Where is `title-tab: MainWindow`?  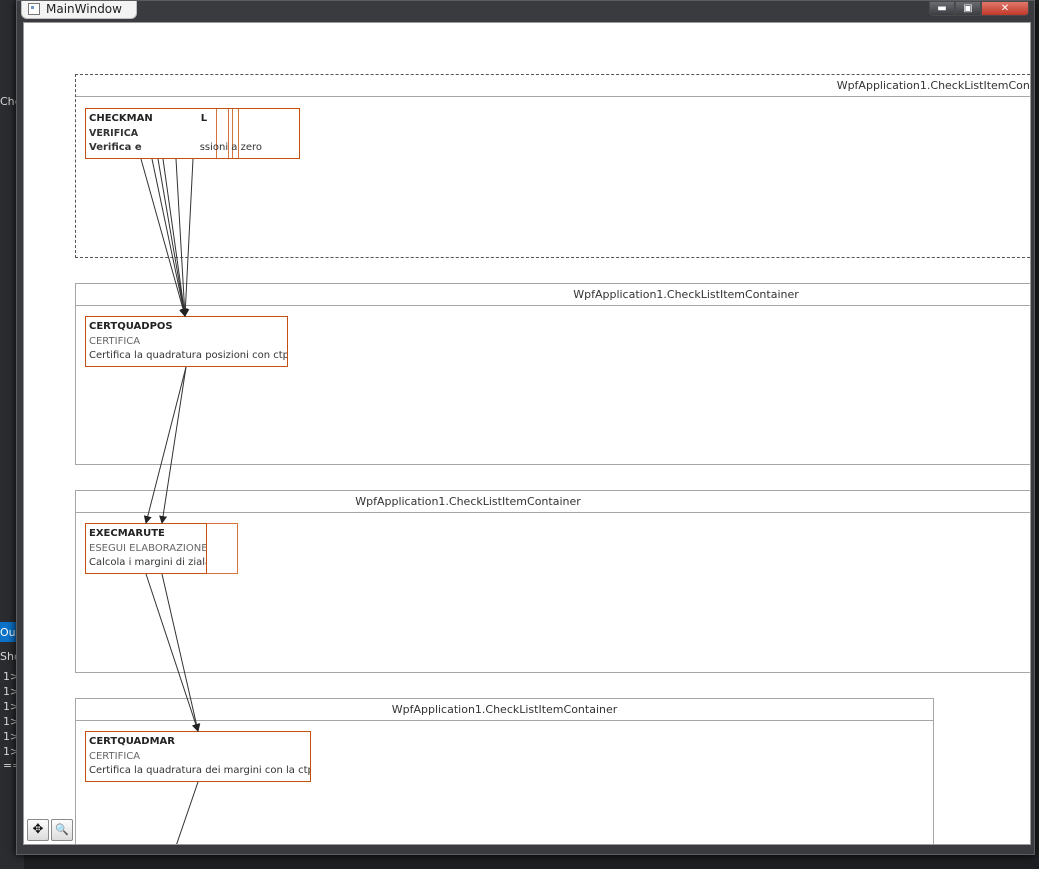 title-tab: MainWindow is located at coordinates (79, 10).